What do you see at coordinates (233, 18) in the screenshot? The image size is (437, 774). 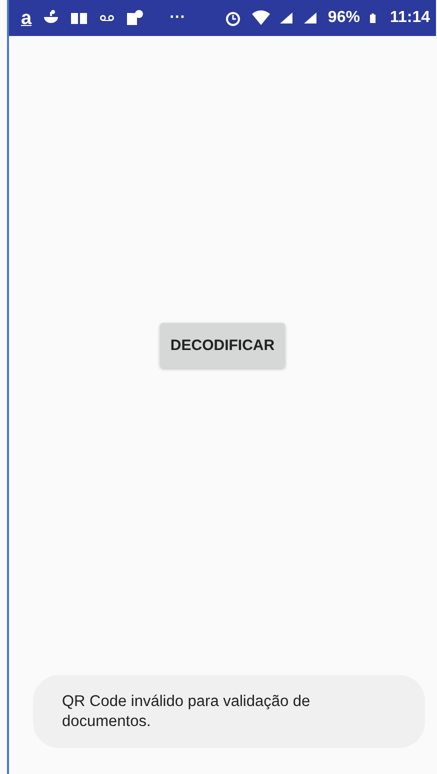 I see `alarm-icon` at bounding box center [233, 18].